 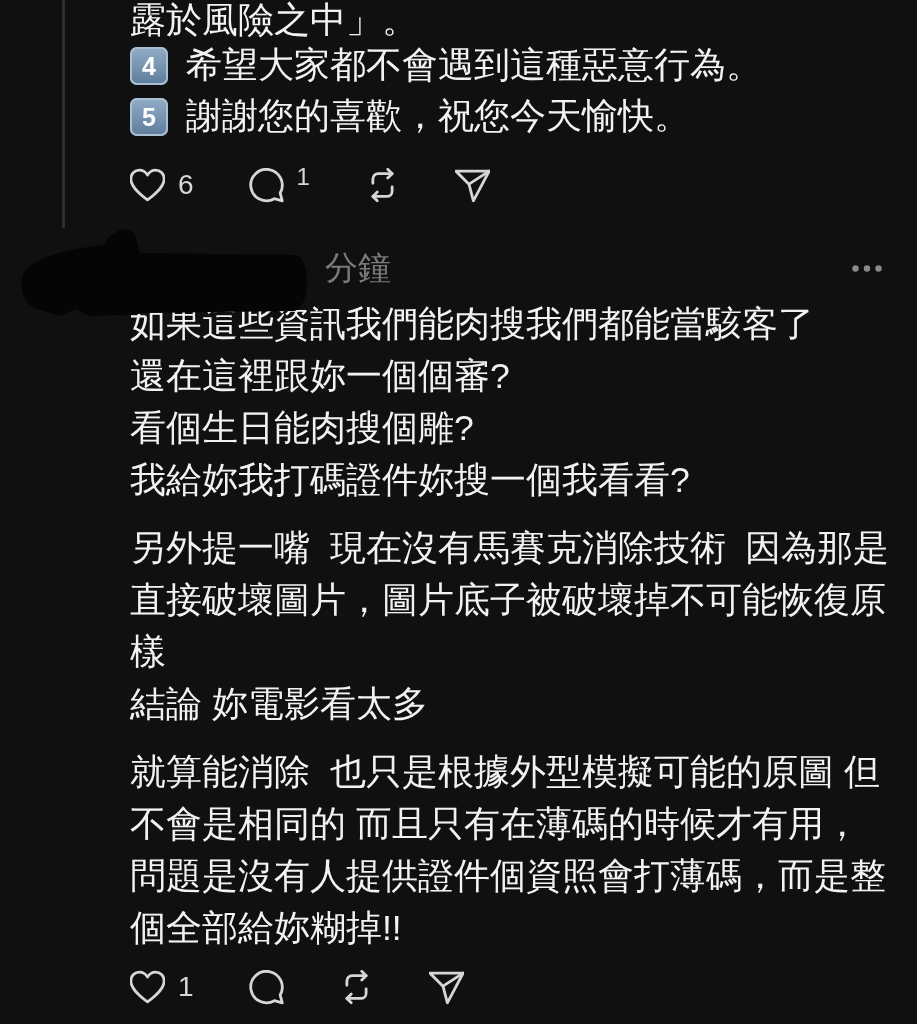 I want to click on reply-text-line: 問題是沒有人提供證件個資照會打薄碼，而是整個全部給妳糊掉!!, so click(x=508, y=902).